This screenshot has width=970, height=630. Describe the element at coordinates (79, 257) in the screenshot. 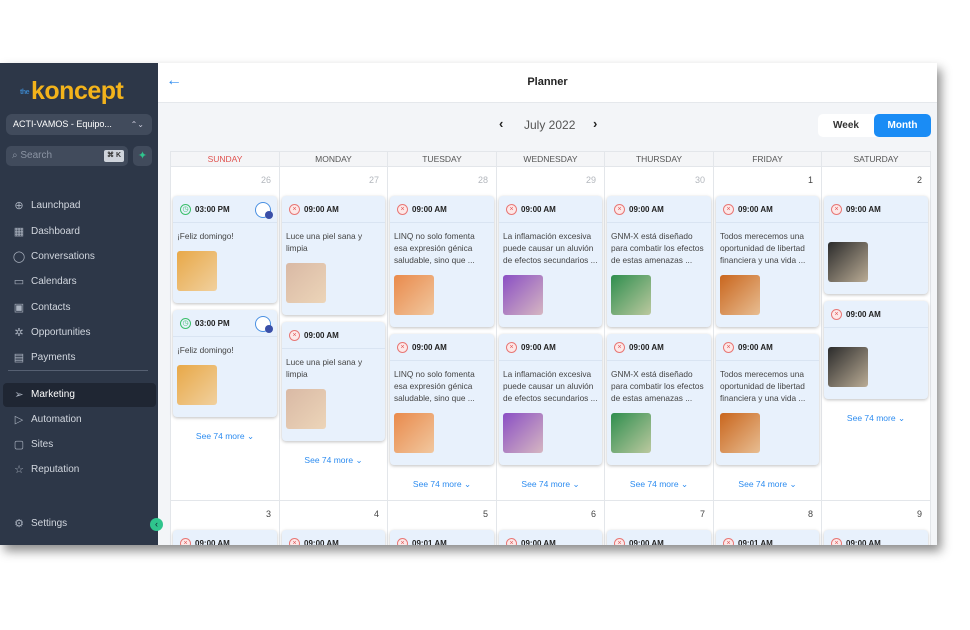

I see `sidebar-item-conversations: ◯ Conversations` at that location.